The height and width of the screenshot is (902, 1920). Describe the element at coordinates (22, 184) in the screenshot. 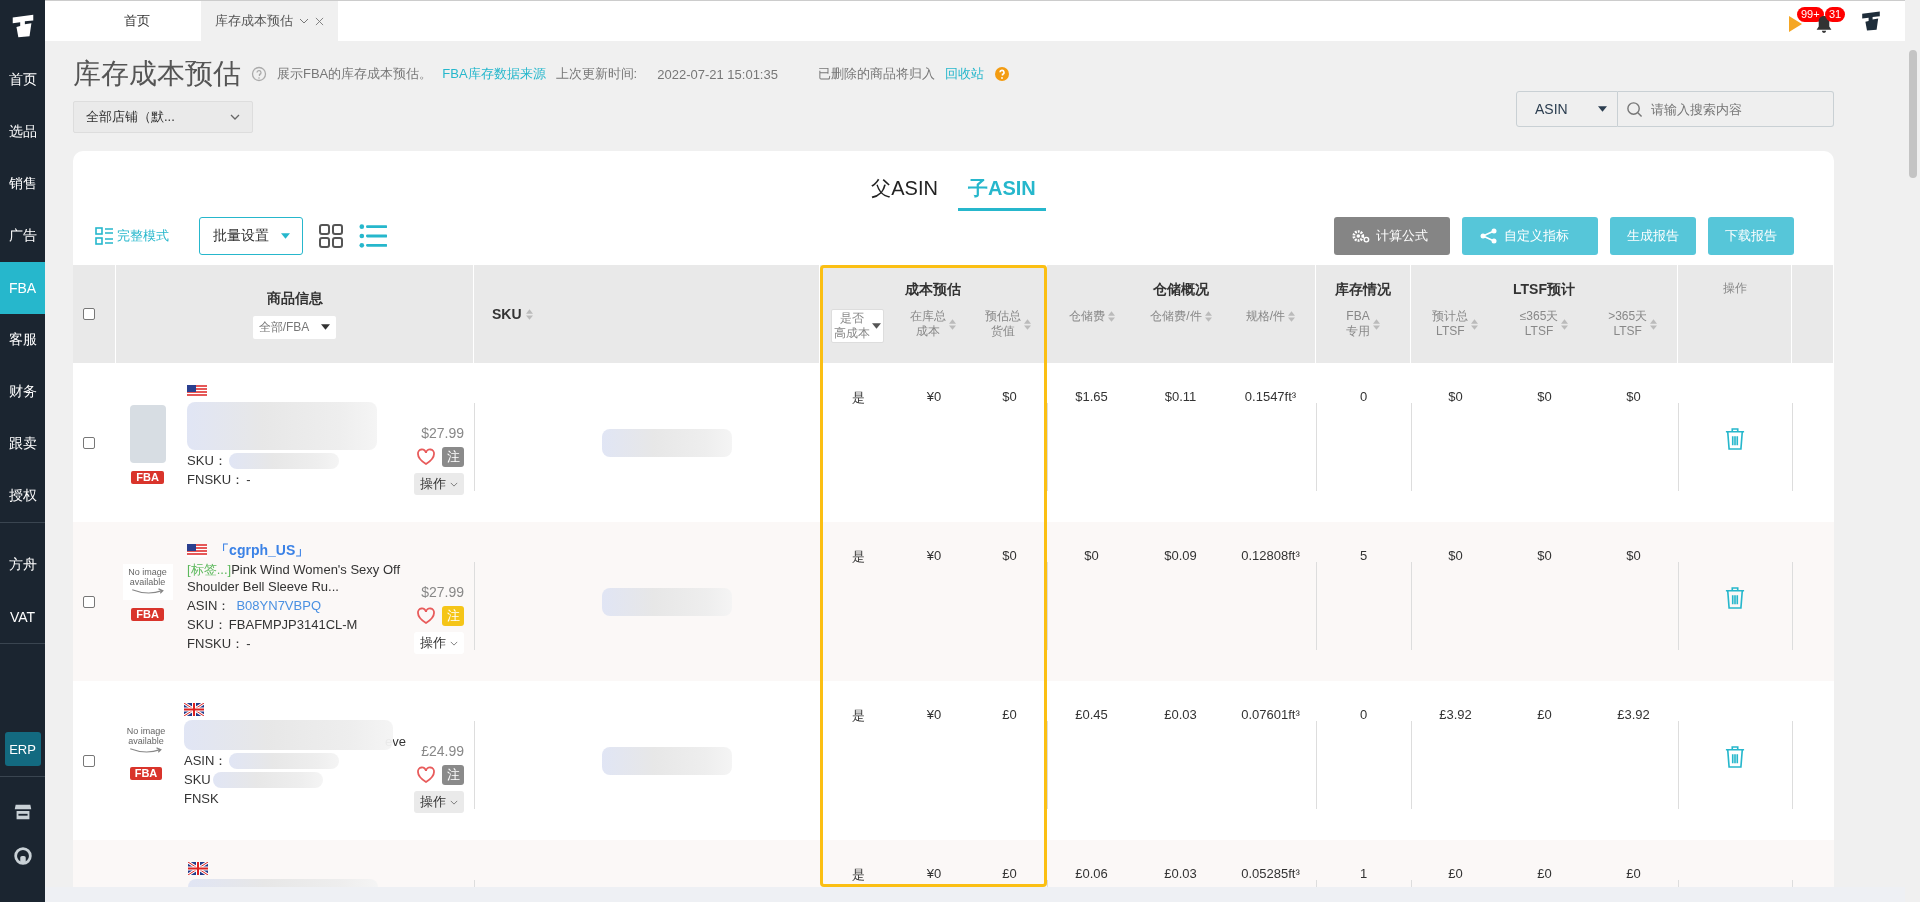

I see `sidebar-item: 销售` at that location.